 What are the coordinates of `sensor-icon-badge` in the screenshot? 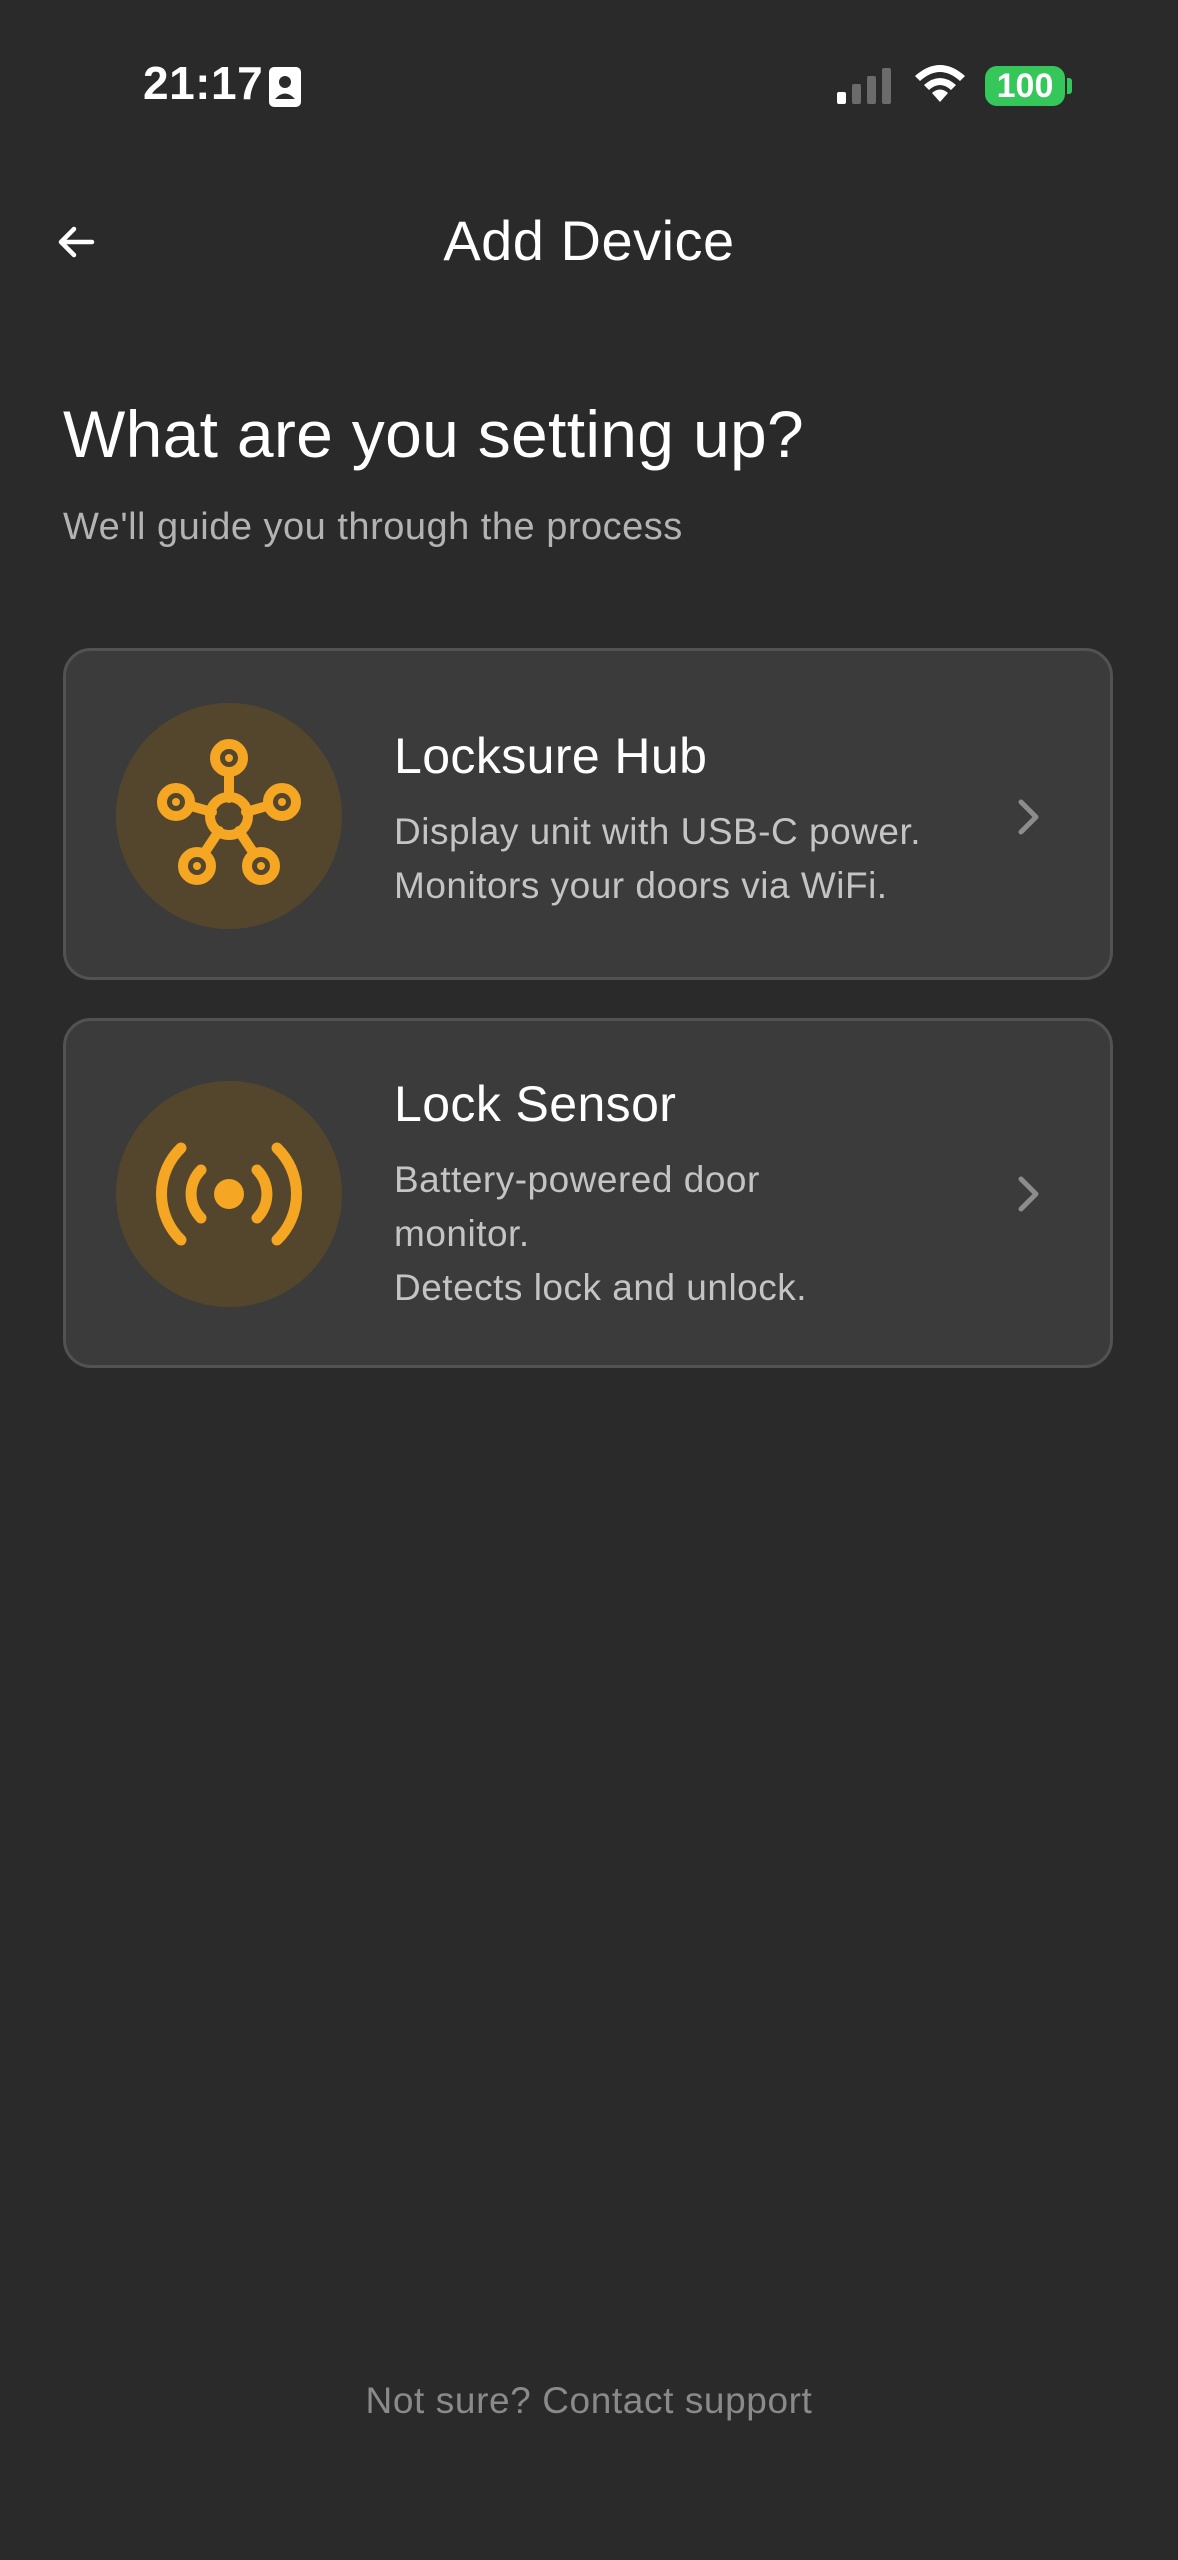 It's located at (229, 1194).